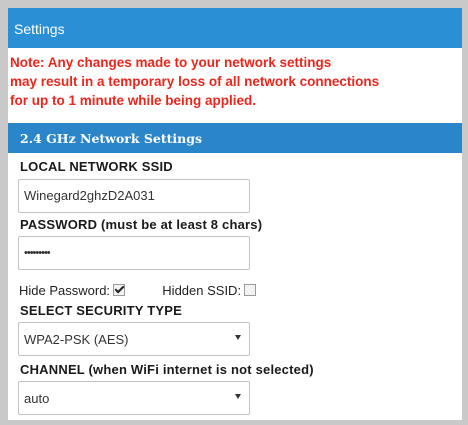 Image resolution: width=468 pixels, height=425 pixels. Describe the element at coordinates (134, 339) in the screenshot. I see `security-type-select: WPA2-PSK (AES)` at that location.